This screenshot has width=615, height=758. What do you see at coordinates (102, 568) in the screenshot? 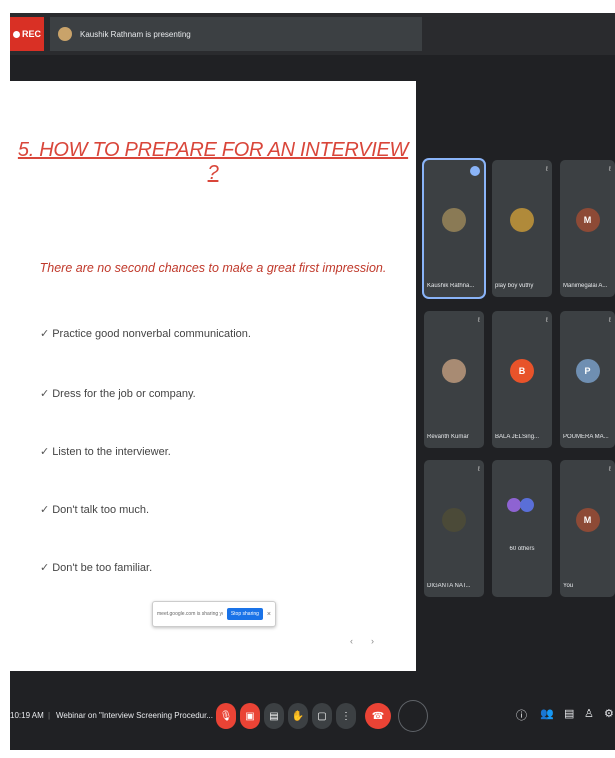
I see `bullet-text: Don't be too familiar.` at bounding box center [102, 568].